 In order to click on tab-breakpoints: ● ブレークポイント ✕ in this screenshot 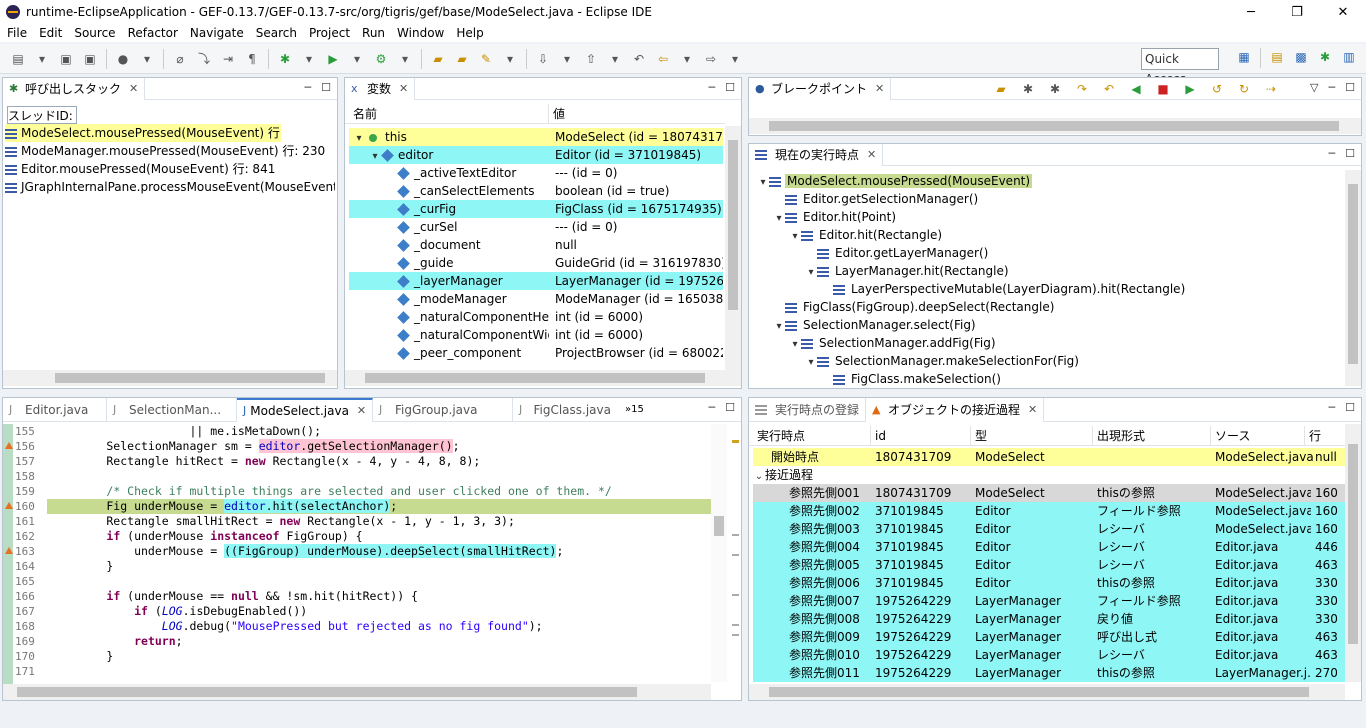, I will do `click(820, 88)`.